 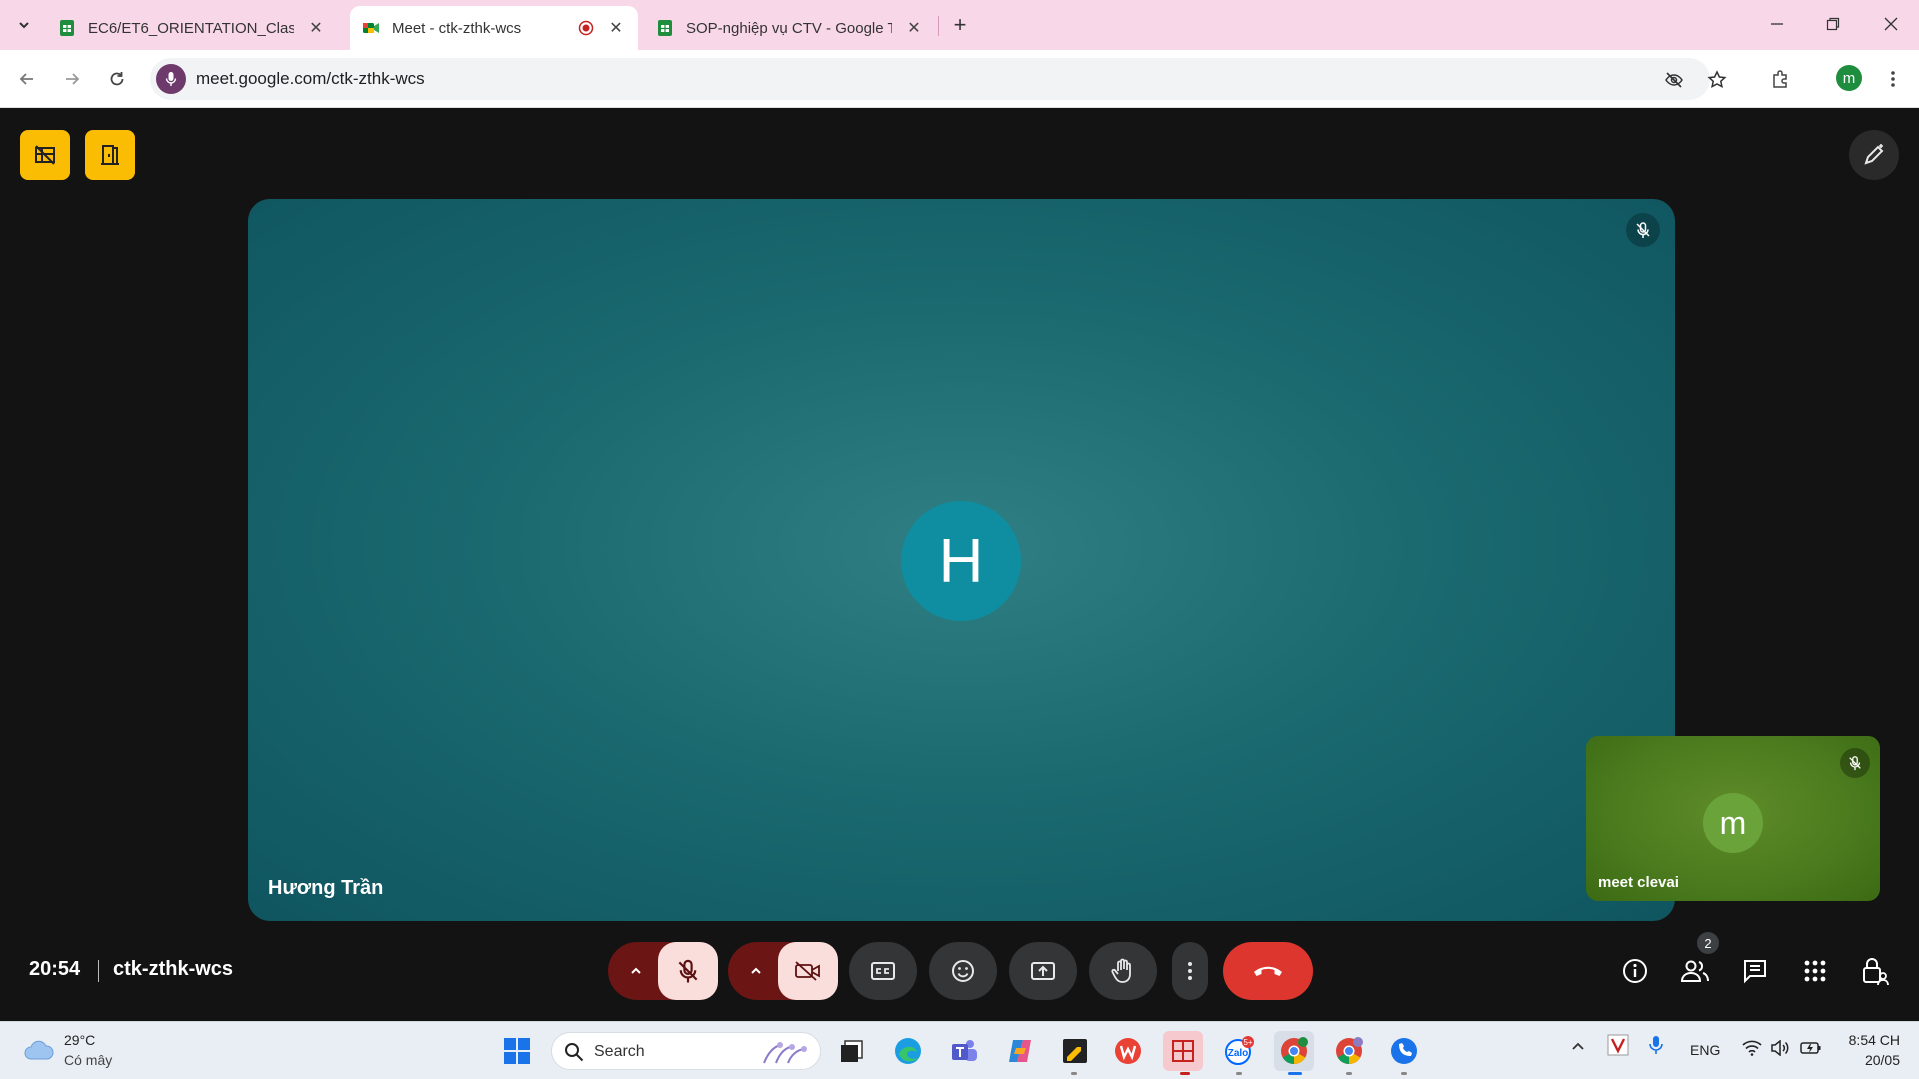 I want to click on taskbar-date: 20/05, so click(x=1872, y=1060).